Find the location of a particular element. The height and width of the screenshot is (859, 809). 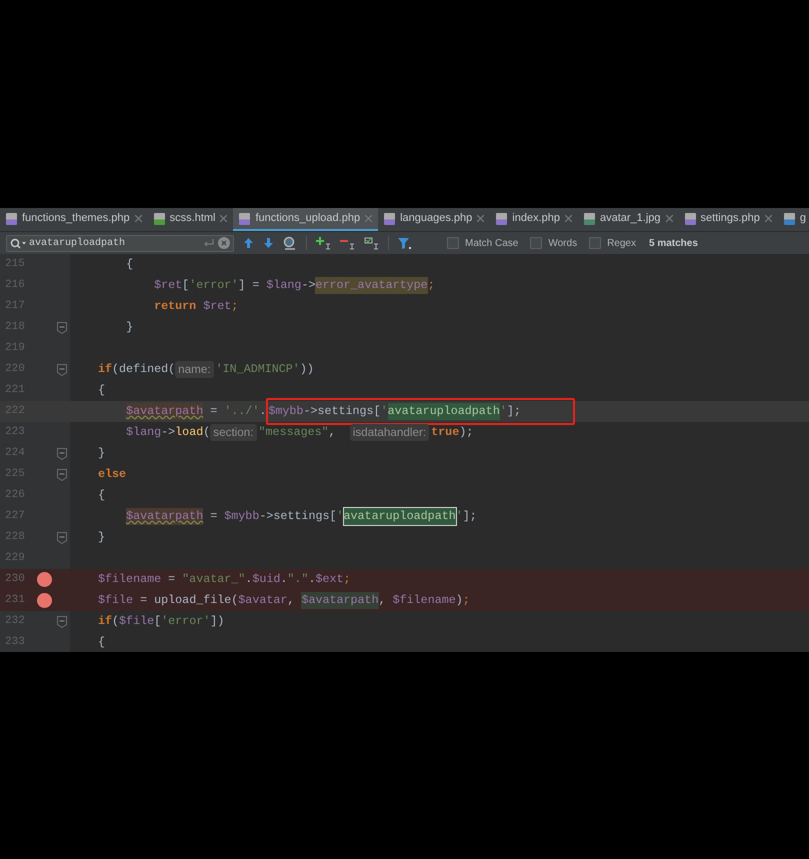

enter-icon is located at coordinates (209, 243).